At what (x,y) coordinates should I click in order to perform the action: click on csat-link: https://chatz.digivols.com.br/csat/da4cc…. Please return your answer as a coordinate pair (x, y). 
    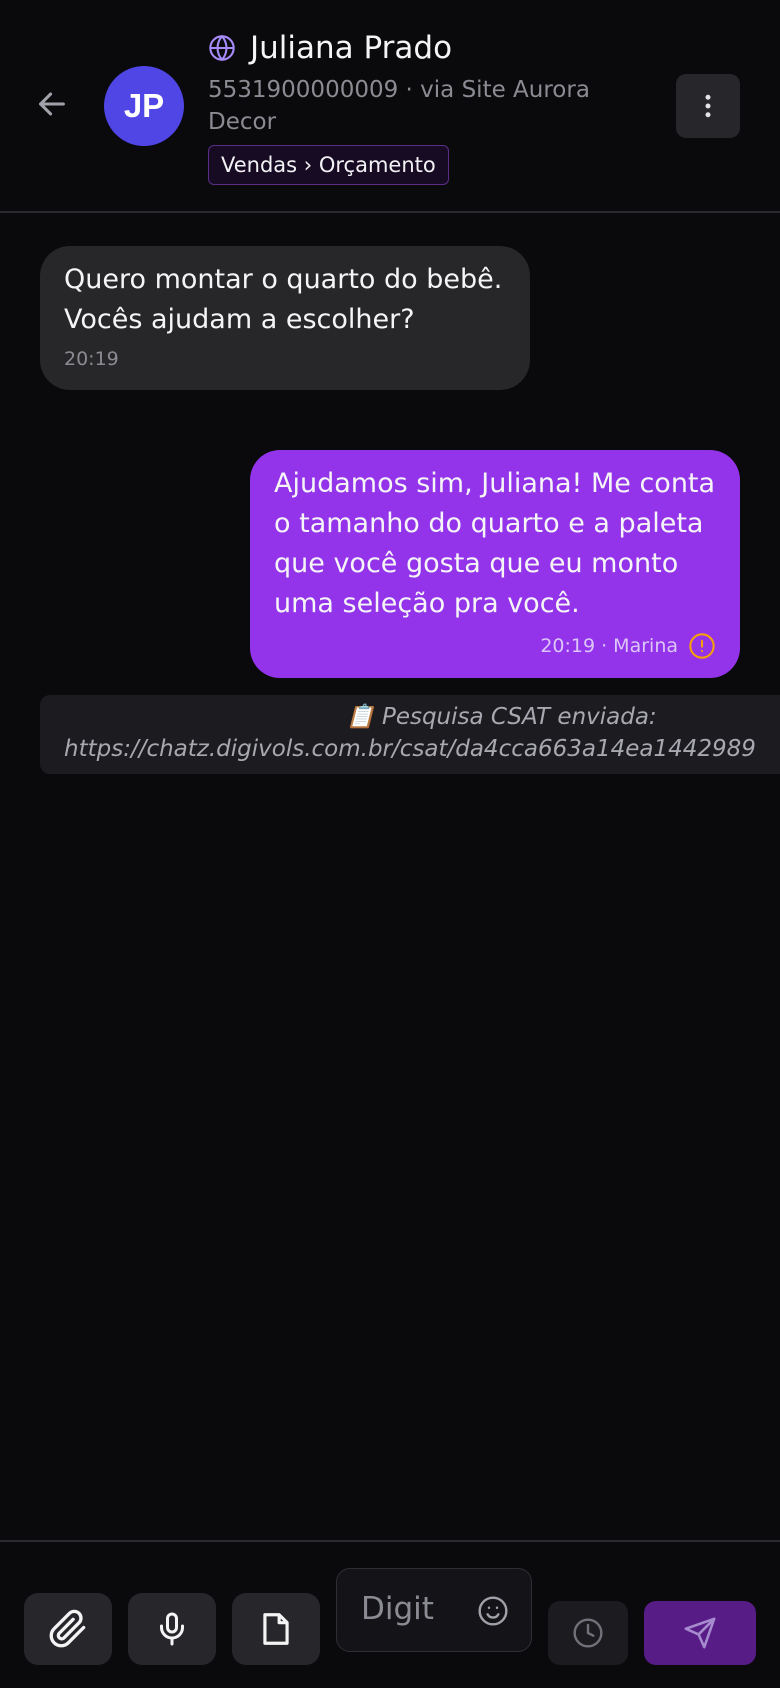
    Looking at the image, I should click on (422, 749).